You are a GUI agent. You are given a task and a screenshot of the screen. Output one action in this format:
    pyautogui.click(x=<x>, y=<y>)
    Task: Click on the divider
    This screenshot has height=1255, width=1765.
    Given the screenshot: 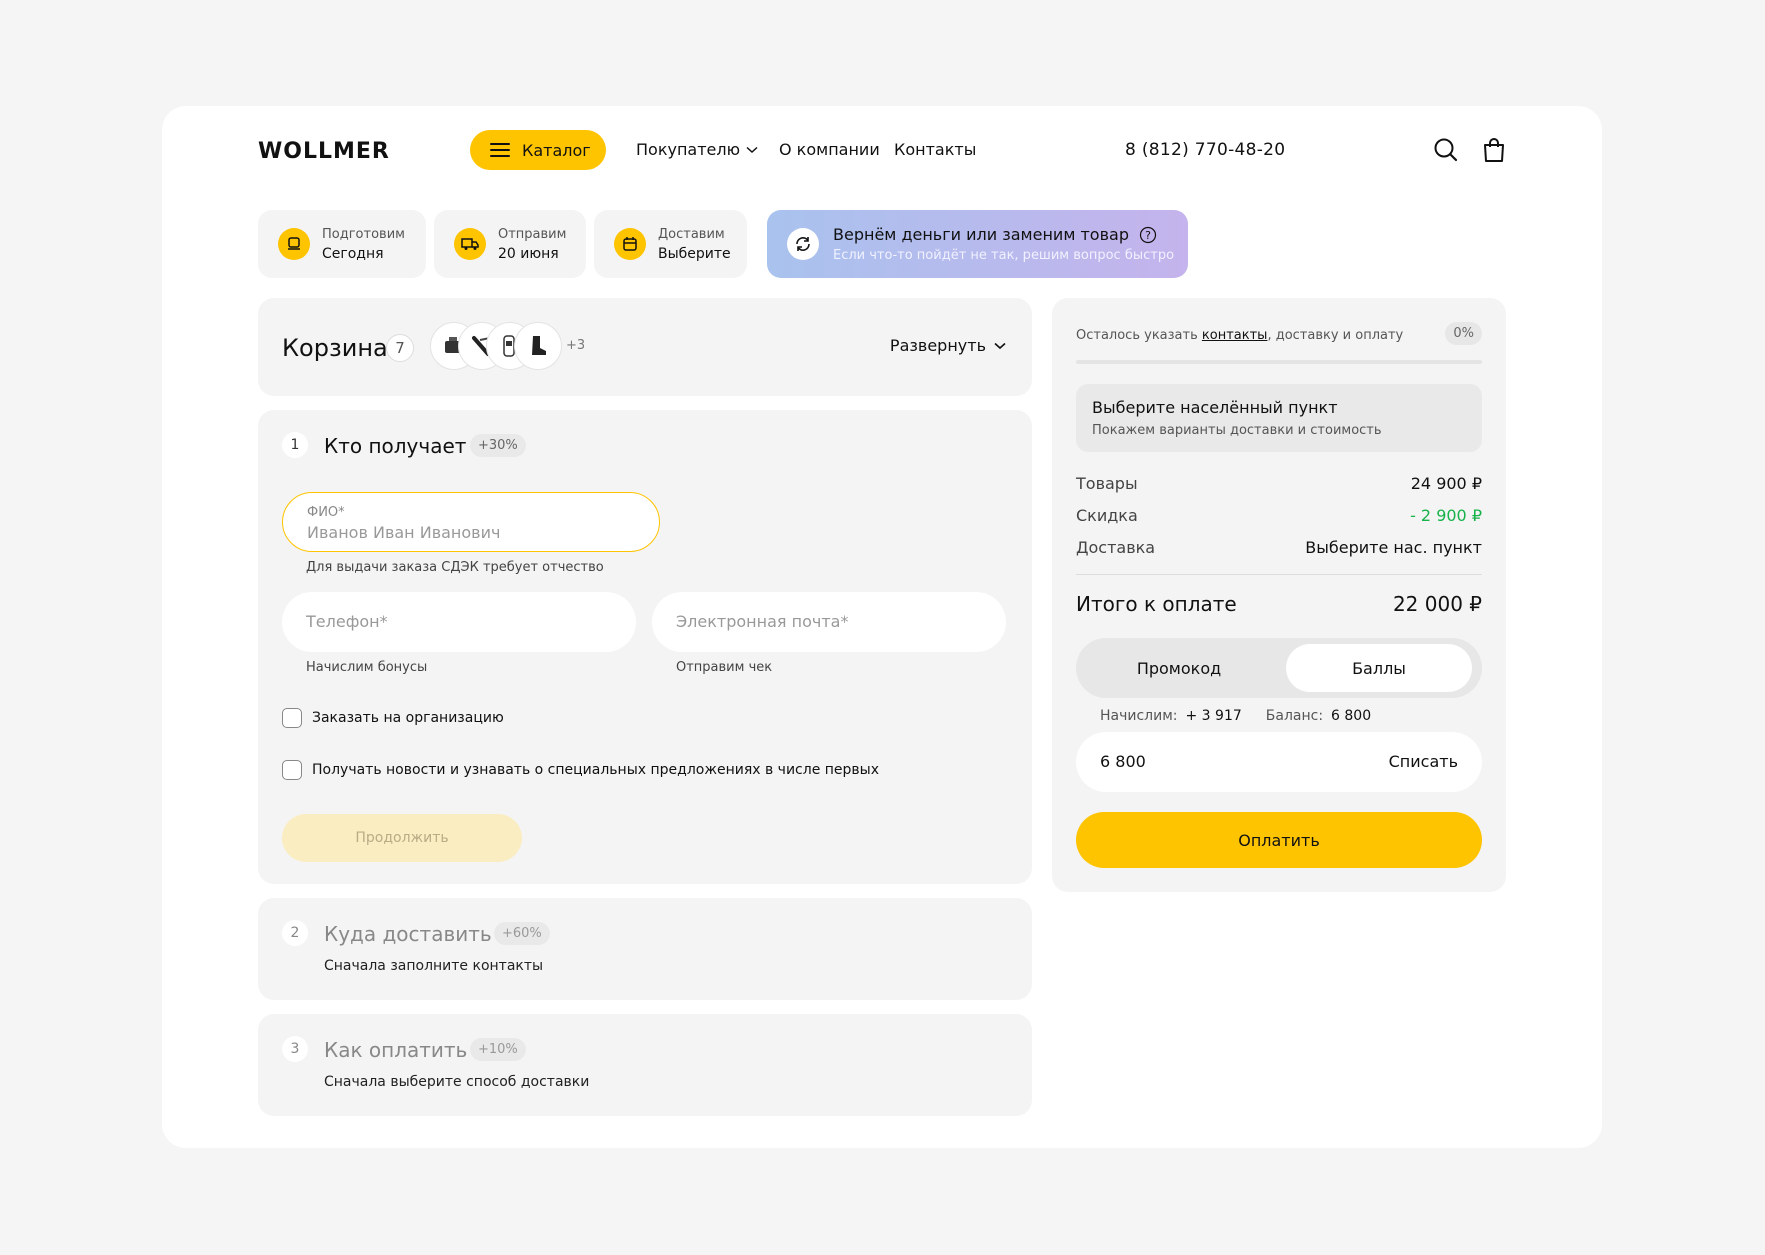 What is the action you would take?
    pyautogui.click(x=1279, y=574)
    